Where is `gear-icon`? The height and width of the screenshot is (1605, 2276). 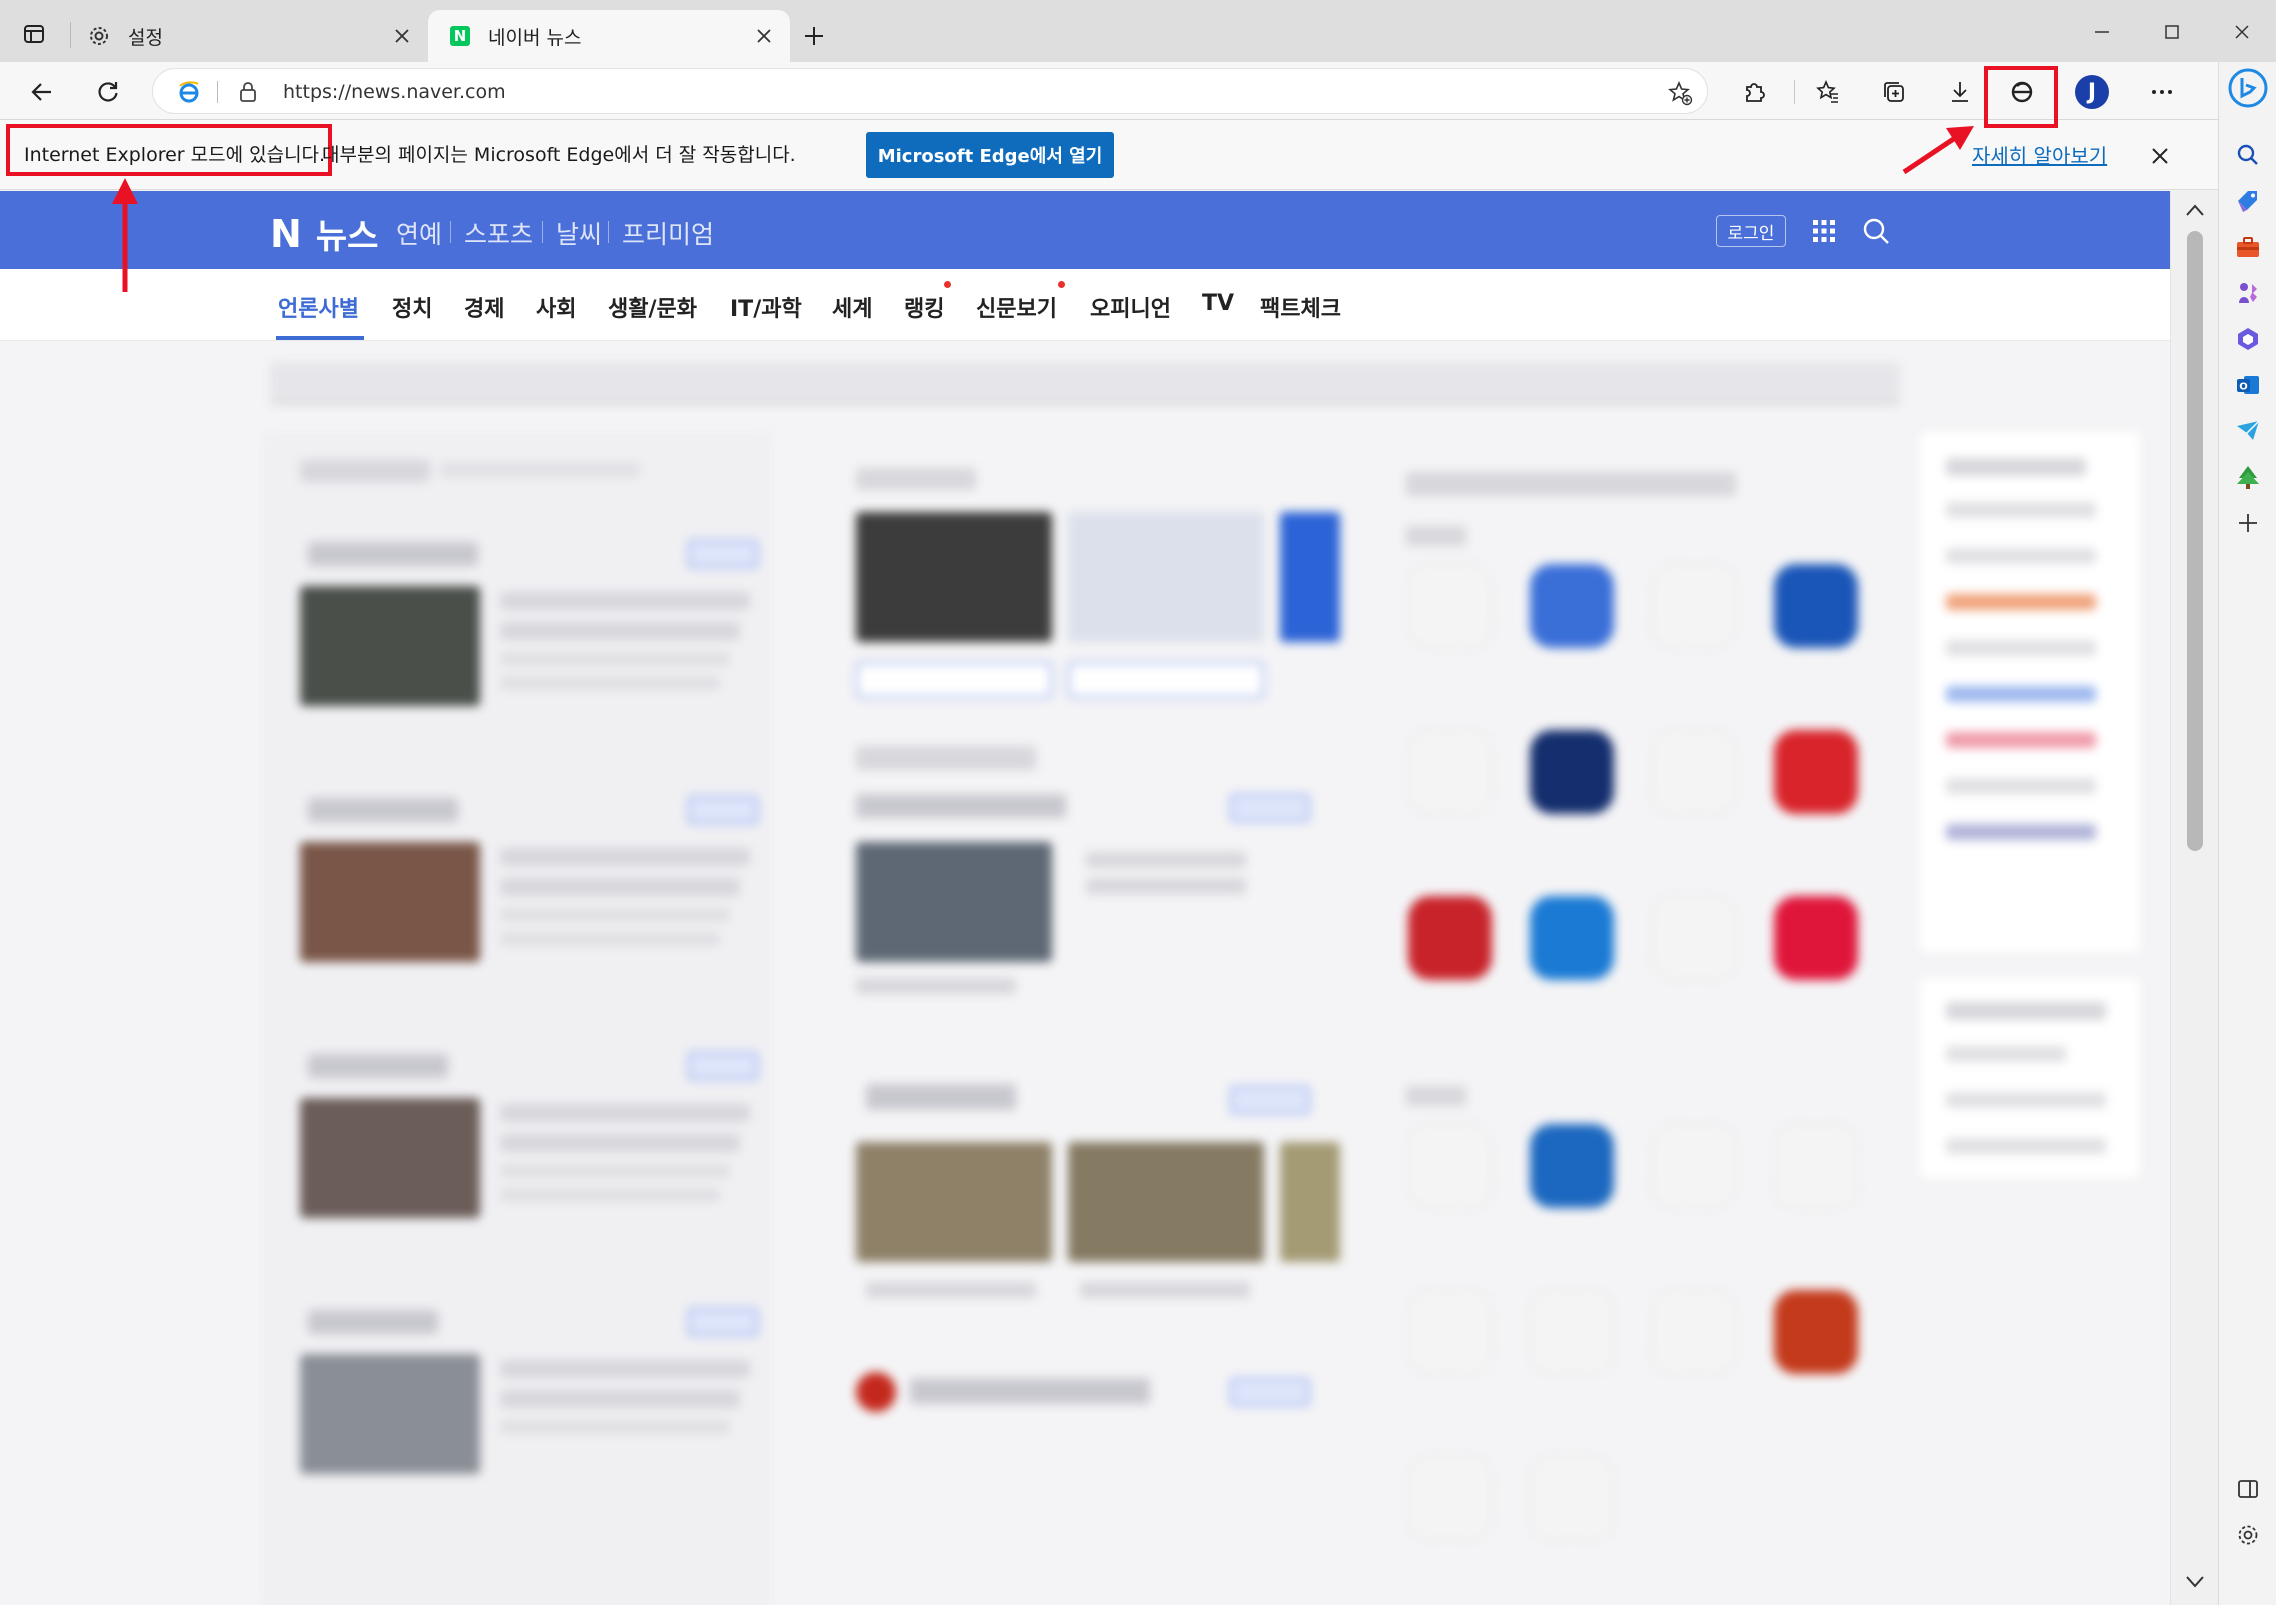
gear-icon is located at coordinates (99, 36).